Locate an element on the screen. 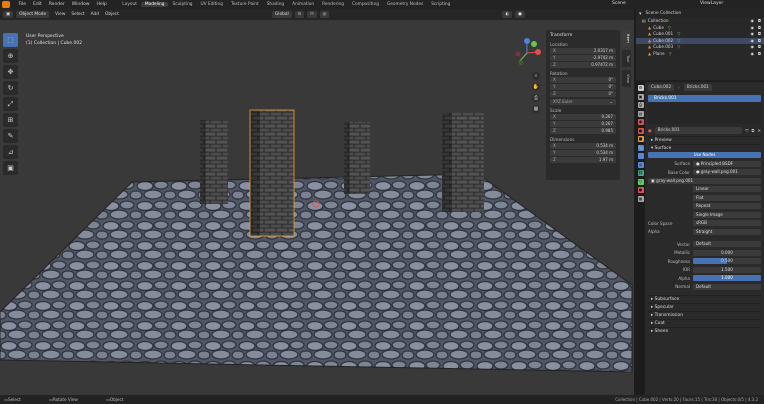 This screenshot has width=764, height=404. object-props-icon: ■ is located at coordinates (640, 139).